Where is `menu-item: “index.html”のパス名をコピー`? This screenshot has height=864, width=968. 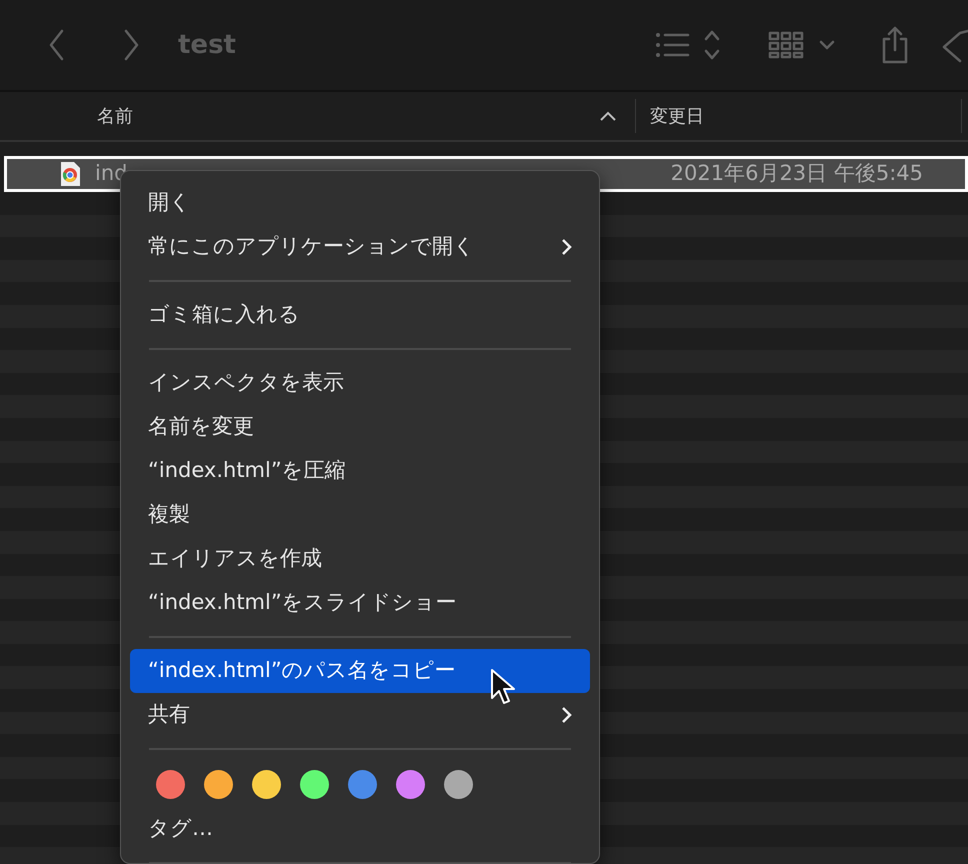 menu-item: “index.html”のパス名をコピー is located at coordinates (360, 671).